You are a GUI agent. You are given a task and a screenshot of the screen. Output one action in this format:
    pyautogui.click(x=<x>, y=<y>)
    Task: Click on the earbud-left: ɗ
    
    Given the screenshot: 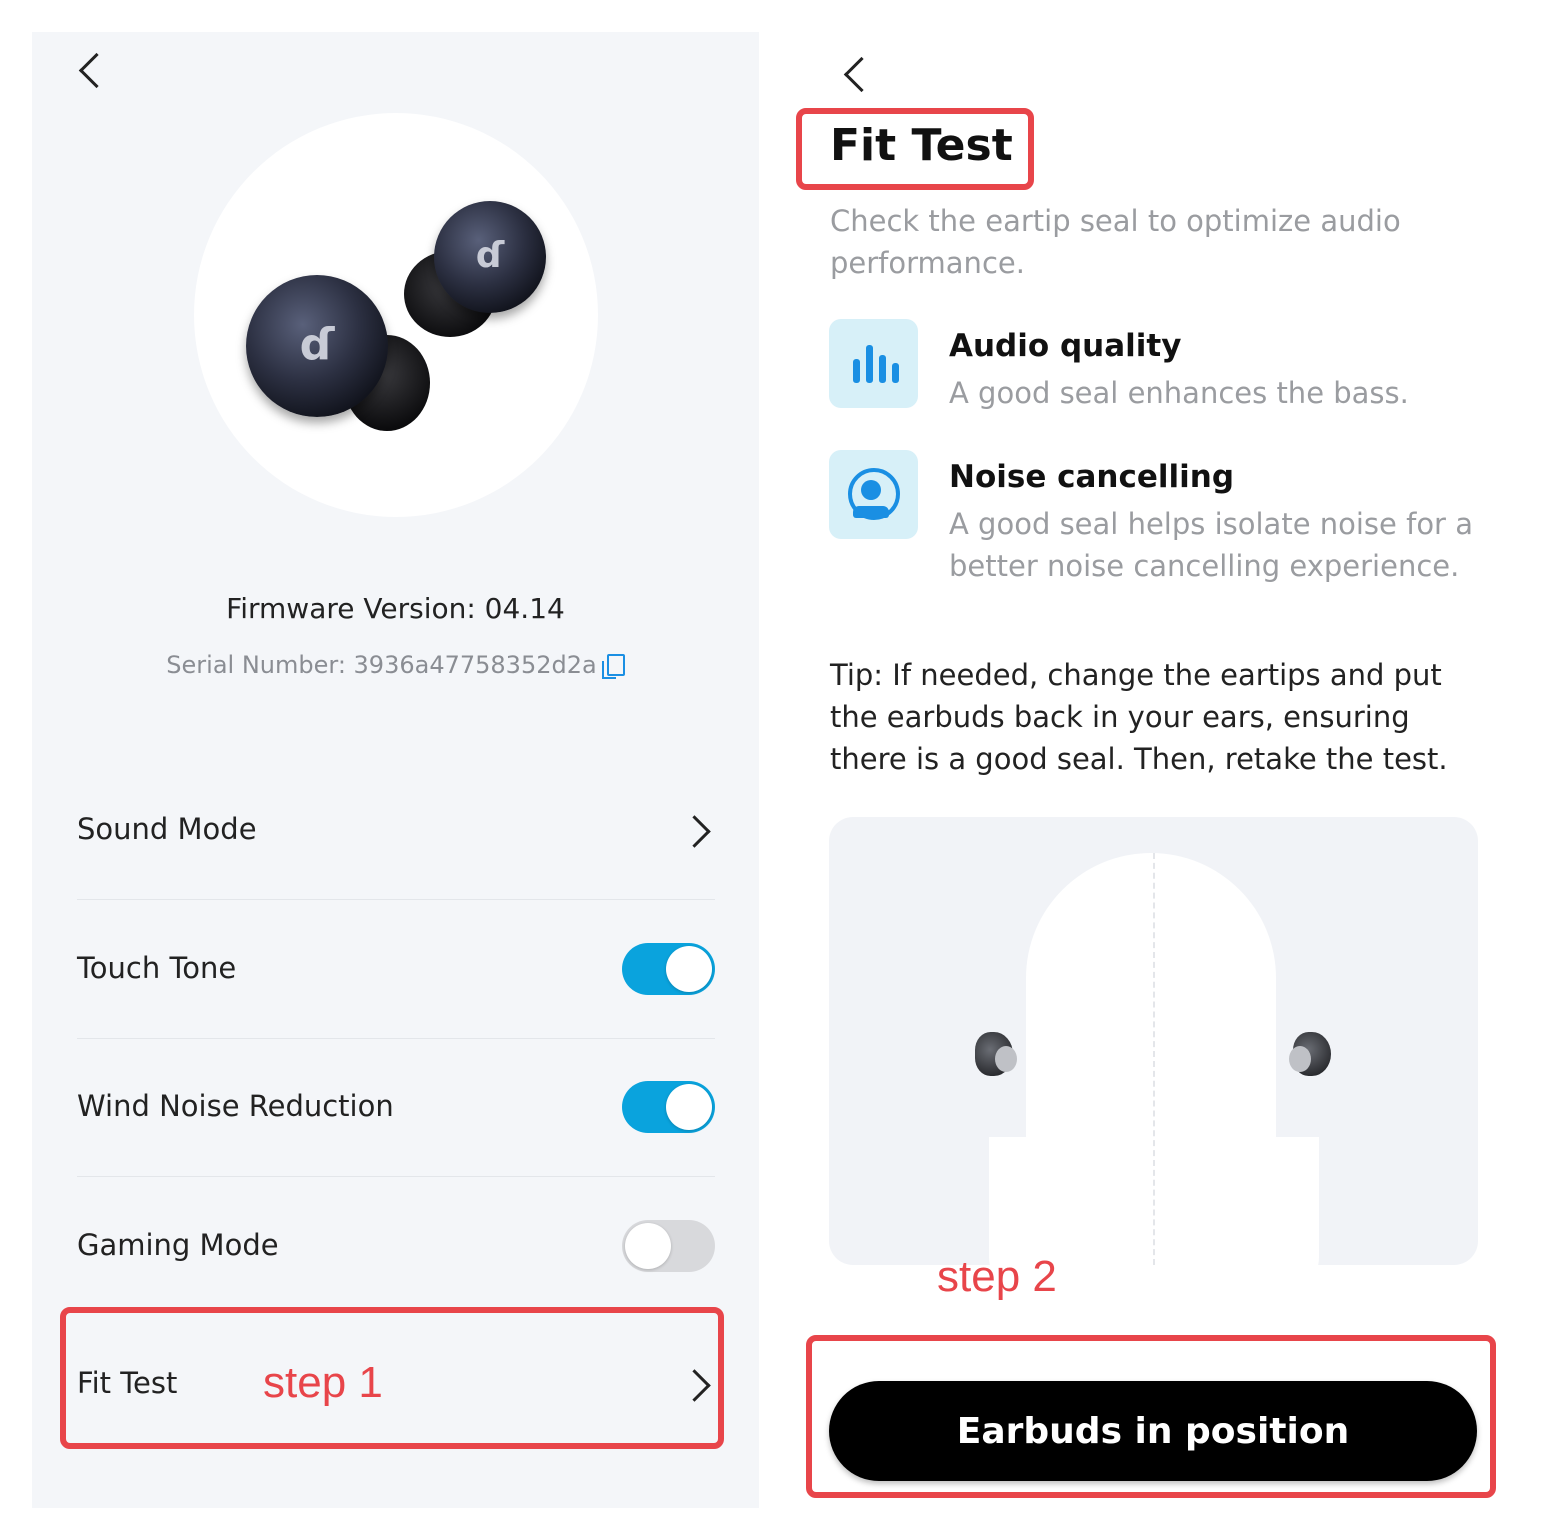 What is the action you would take?
    pyautogui.click(x=317, y=346)
    